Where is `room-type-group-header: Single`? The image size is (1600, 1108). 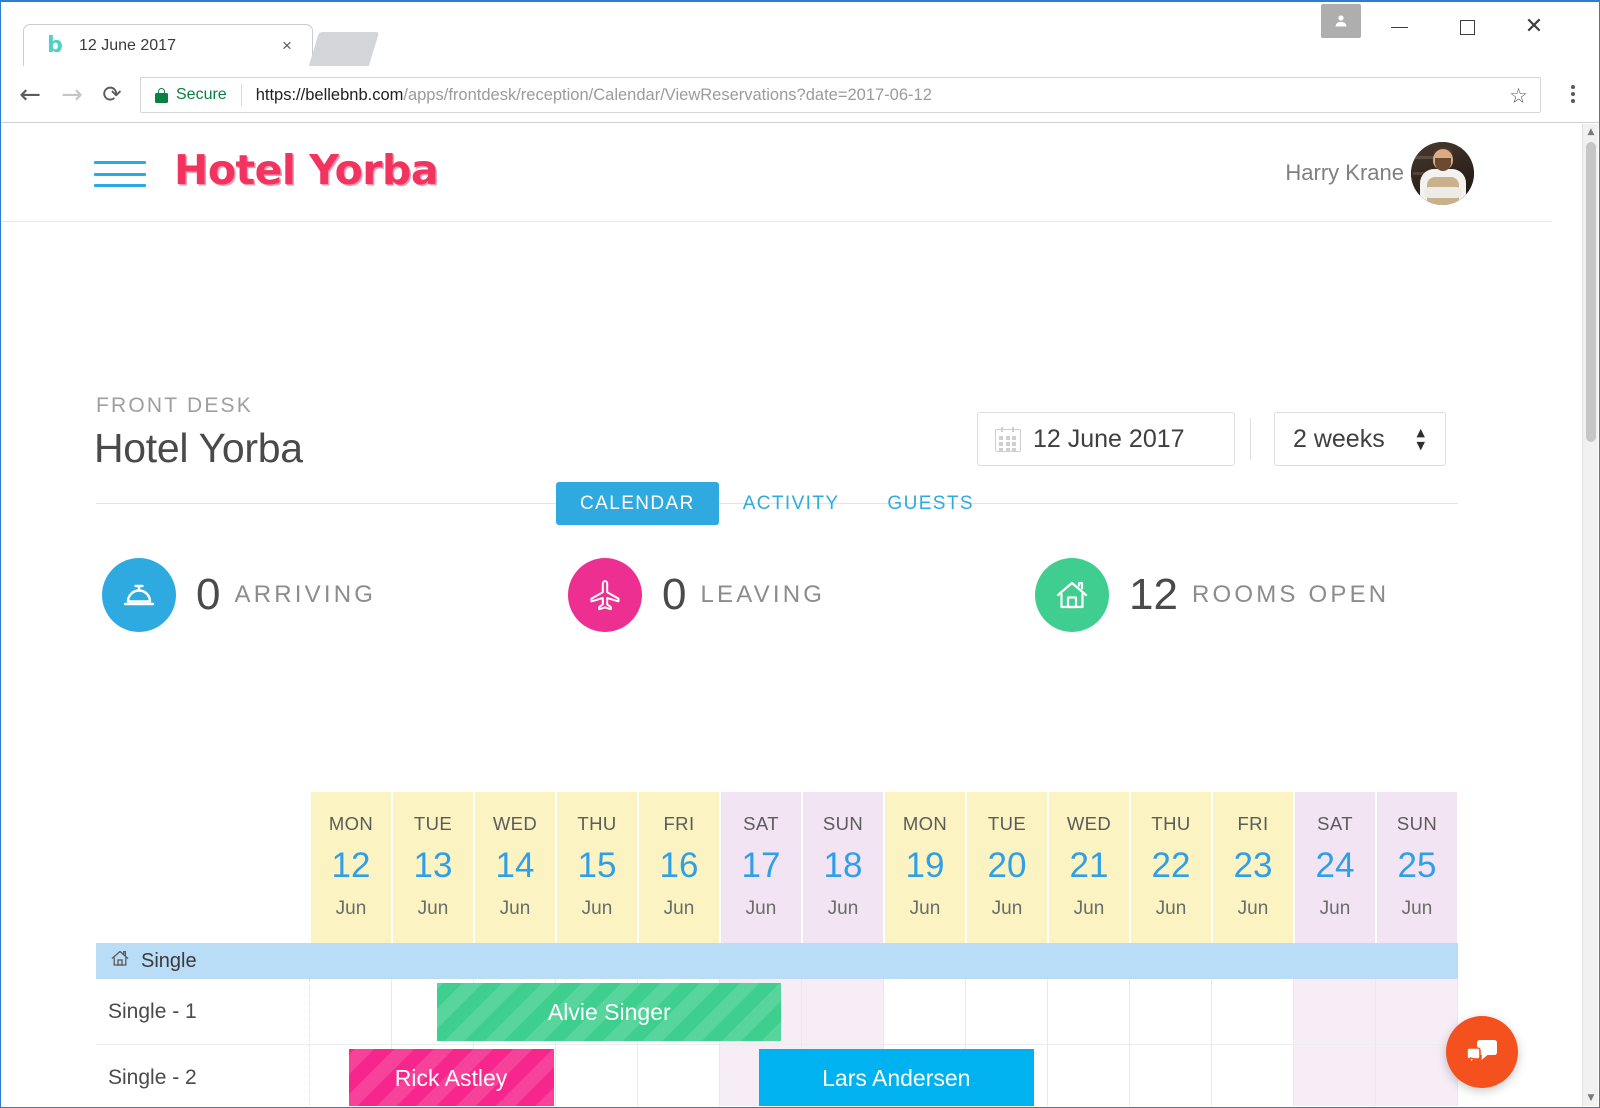
room-type-group-header: Single is located at coordinates (777, 961).